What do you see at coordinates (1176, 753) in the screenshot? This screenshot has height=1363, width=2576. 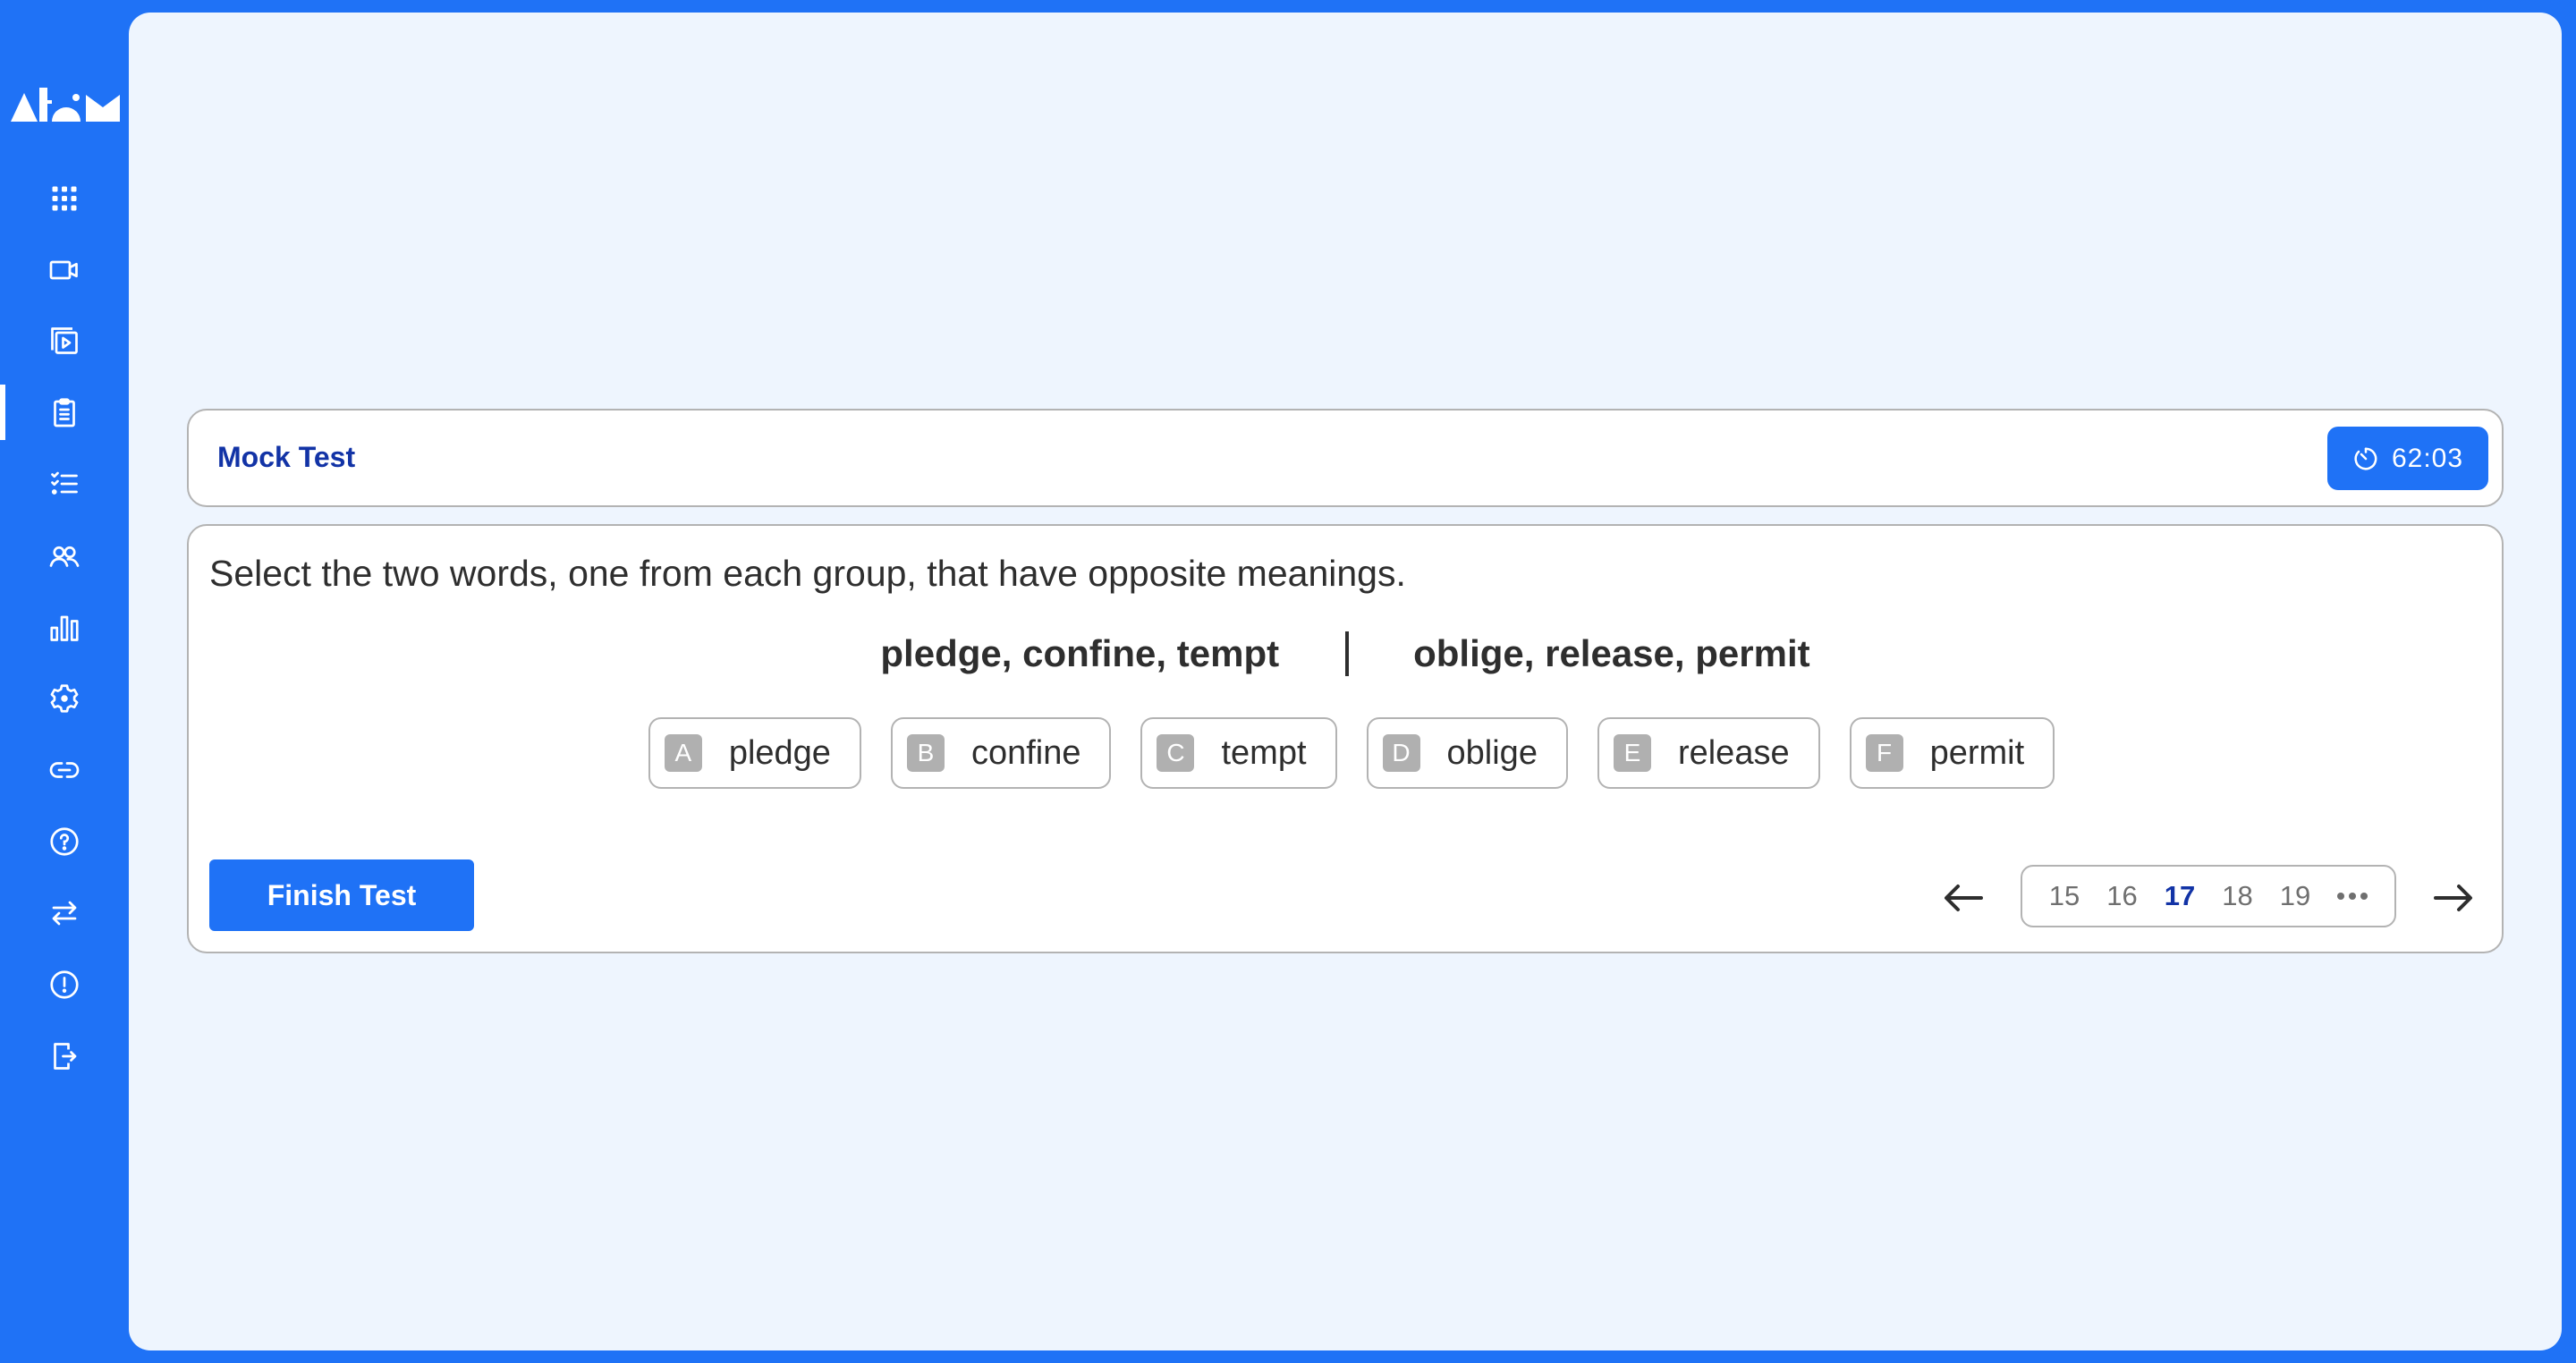 I see `option-letter-badge: C` at bounding box center [1176, 753].